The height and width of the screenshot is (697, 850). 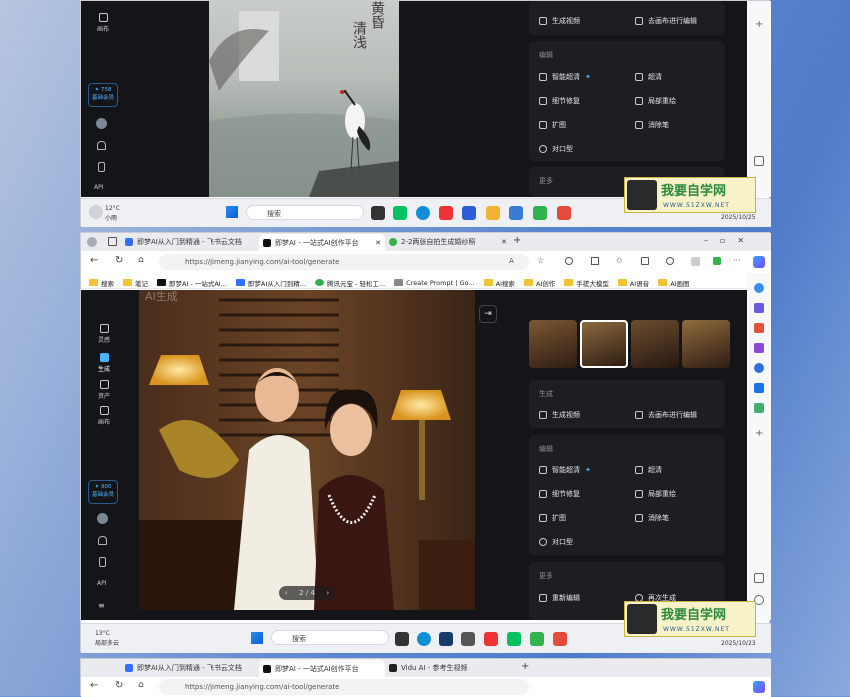 I want to click on bookmark-notes: 笔记, so click(x=135, y=282).